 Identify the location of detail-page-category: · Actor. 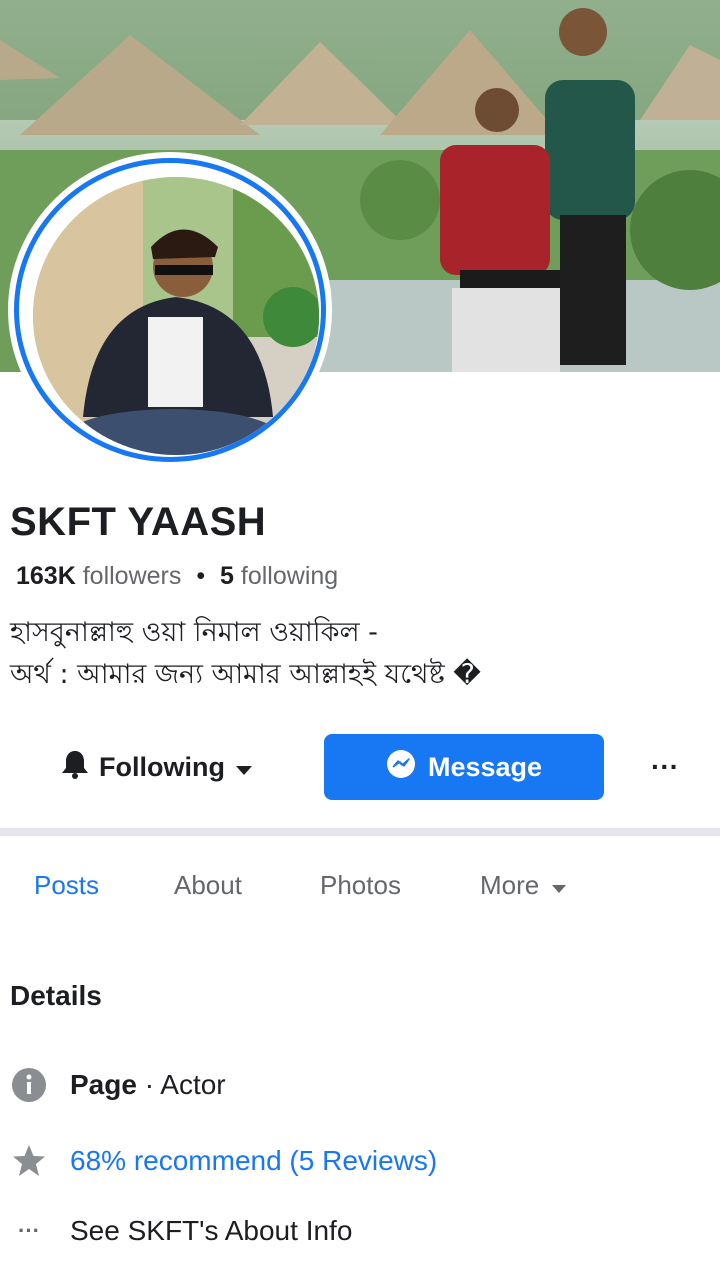
(181, 1084).